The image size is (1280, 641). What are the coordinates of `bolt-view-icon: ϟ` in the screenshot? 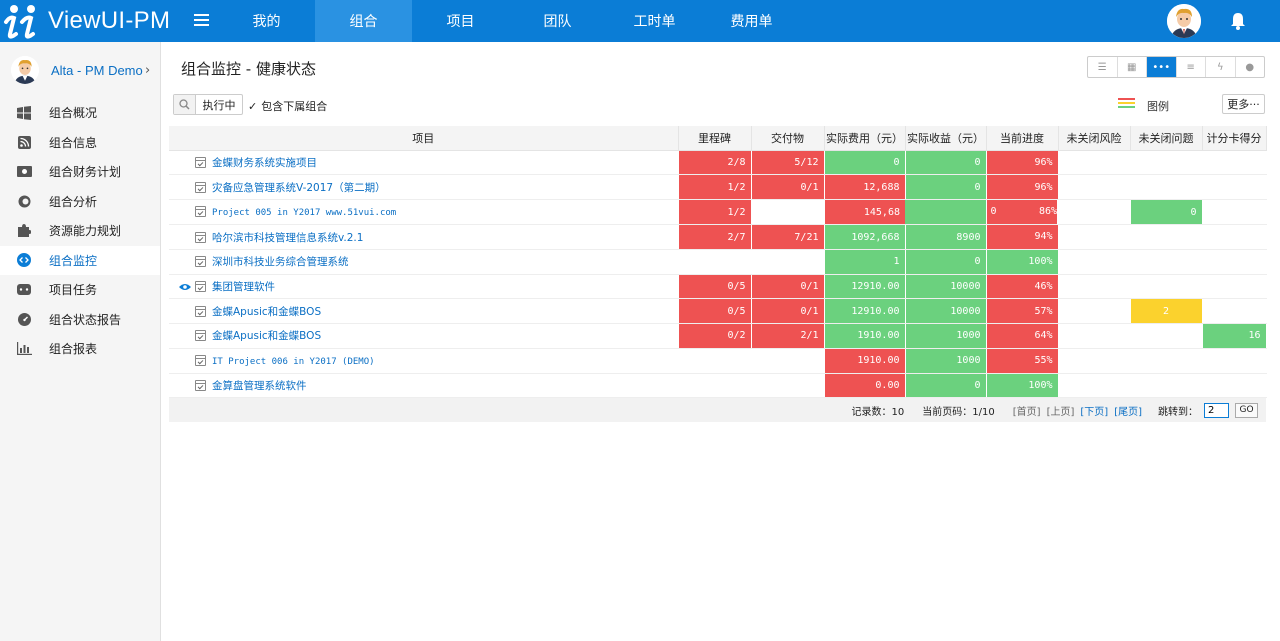 It's located at (1221, 67).